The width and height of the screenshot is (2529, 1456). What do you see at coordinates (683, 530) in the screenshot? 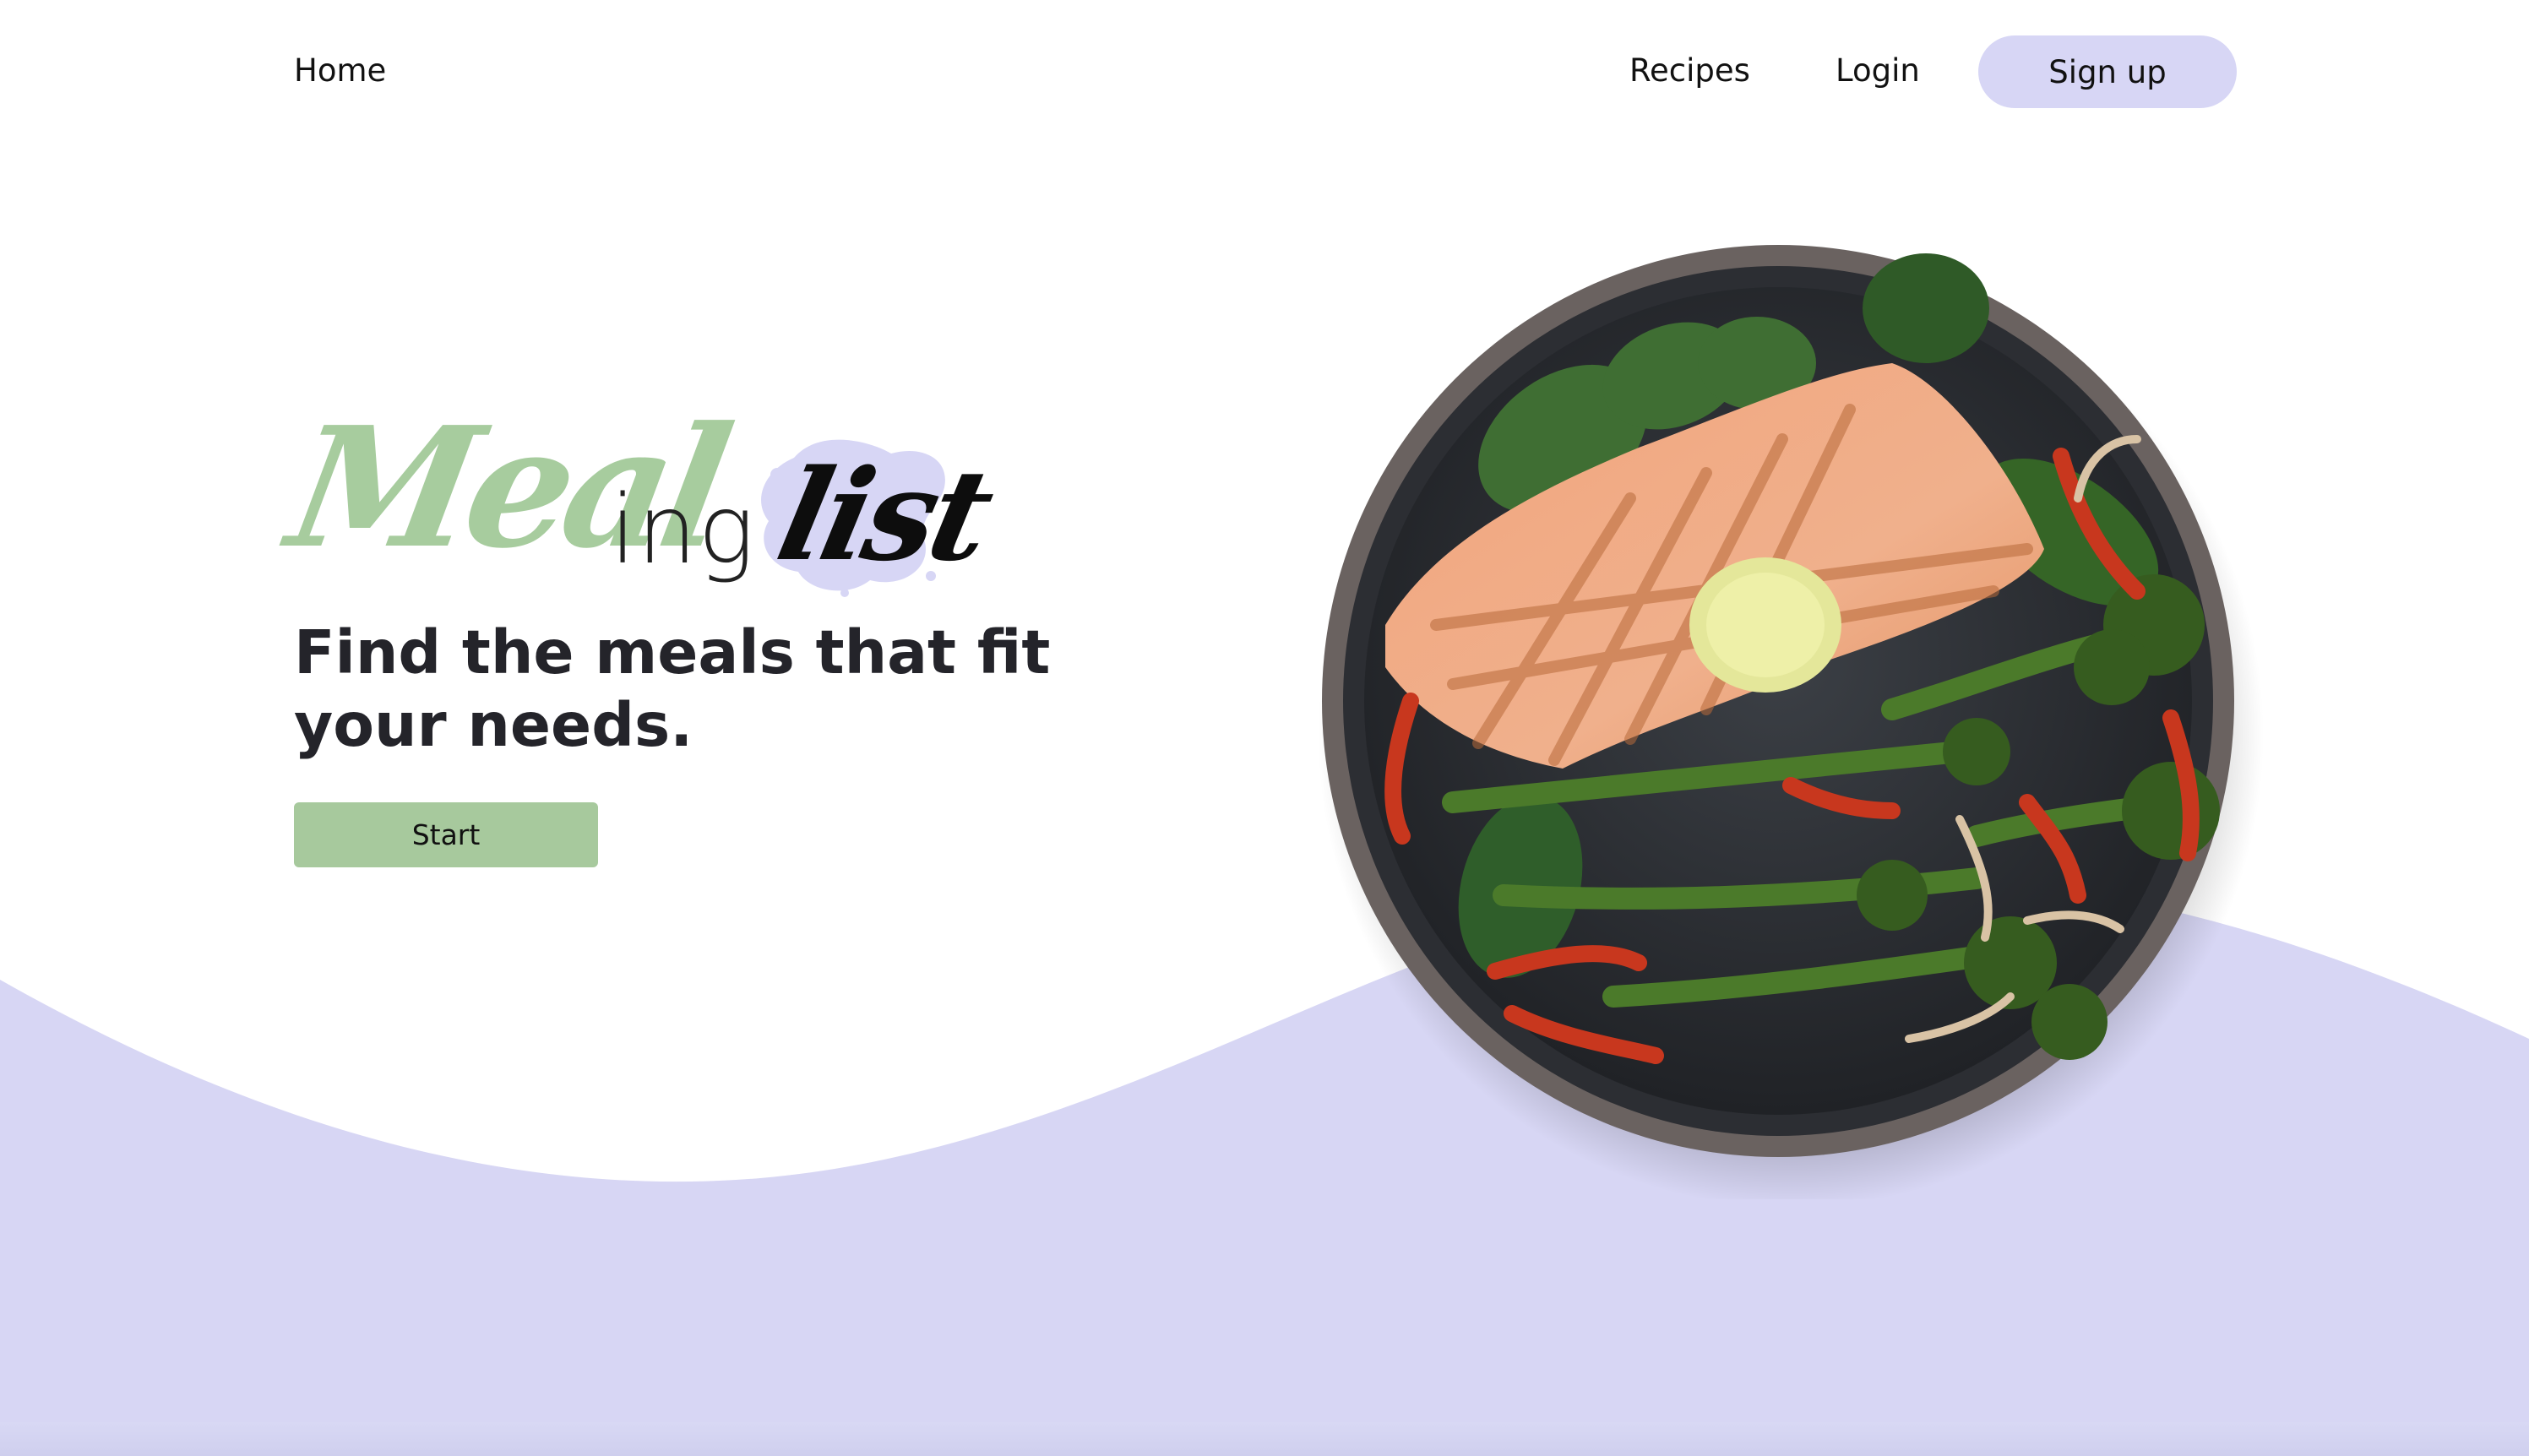
I see `logo-ing-text: ing` at bounding box center [683, 530].